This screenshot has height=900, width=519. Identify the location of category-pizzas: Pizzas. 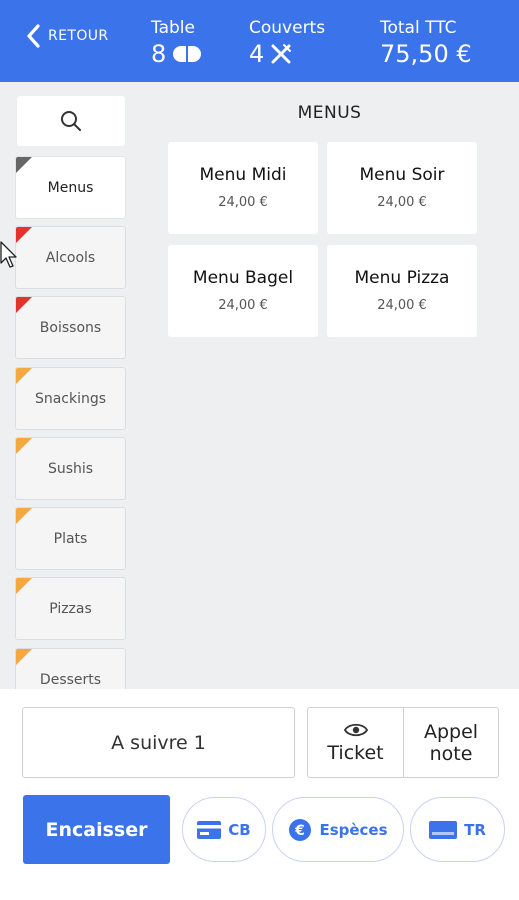
(70, 608).